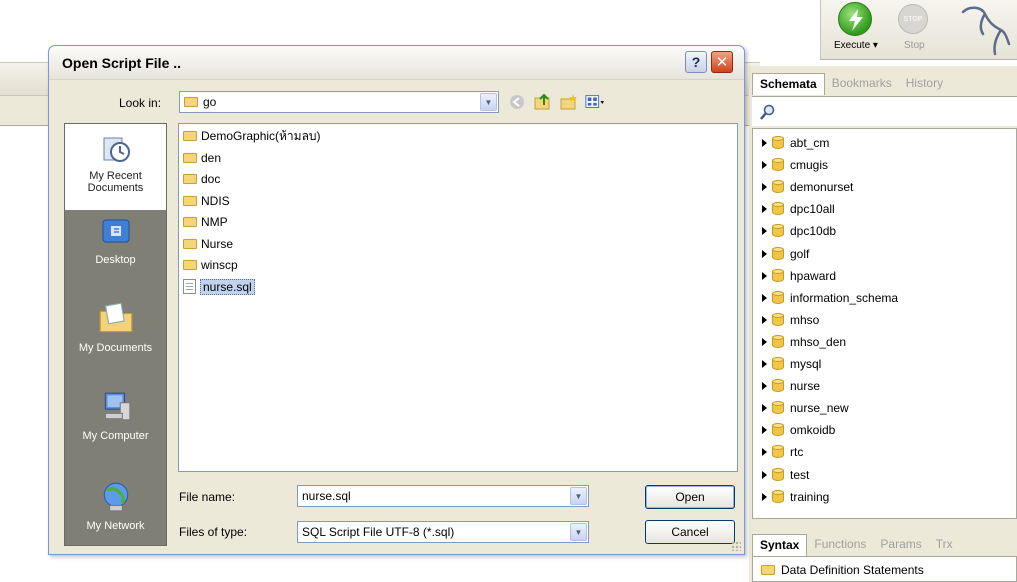  I want to click on schema-name: rtc, so click(797, 452).